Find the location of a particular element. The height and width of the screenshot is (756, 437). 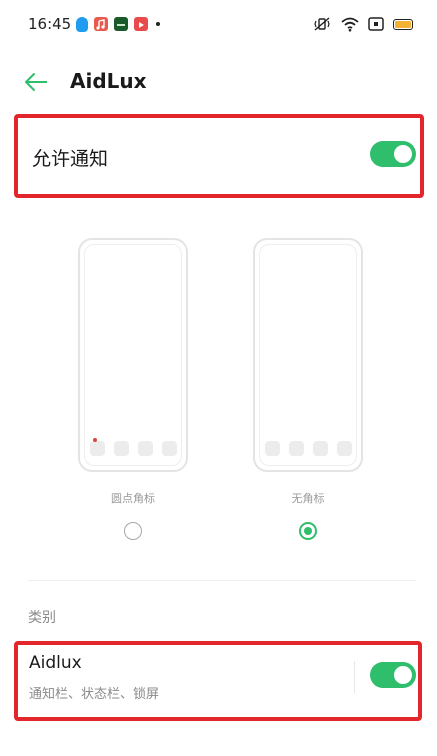

allow-notifications-label: 允许通知 is located at coordinates (70, 159).